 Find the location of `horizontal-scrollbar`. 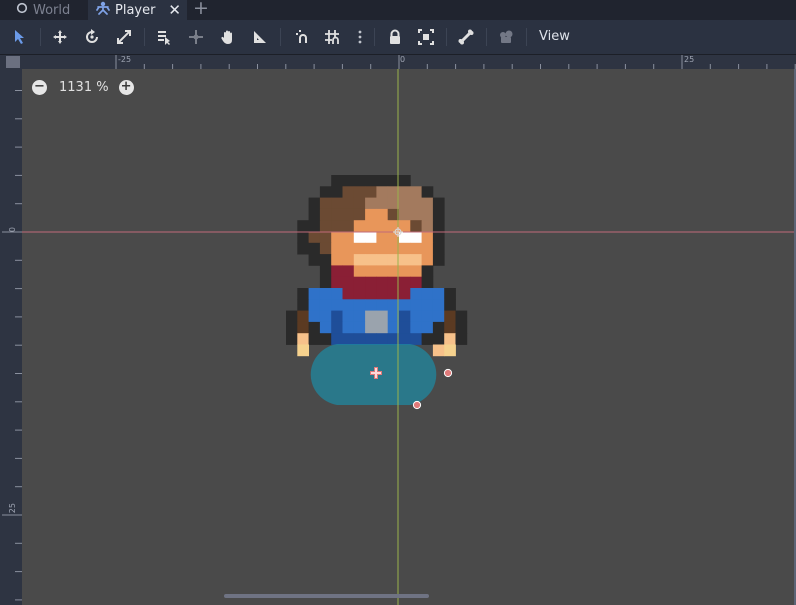

horizontal-scrollbar is located at coordinates (326, 596).